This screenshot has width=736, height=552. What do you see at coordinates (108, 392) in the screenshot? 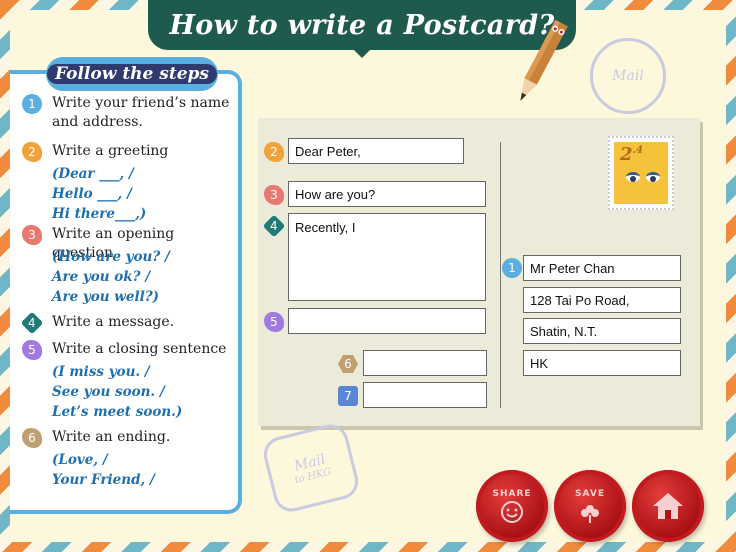
I see `step-5-example-2: See you soon. /` at bounding box center [108, 392].